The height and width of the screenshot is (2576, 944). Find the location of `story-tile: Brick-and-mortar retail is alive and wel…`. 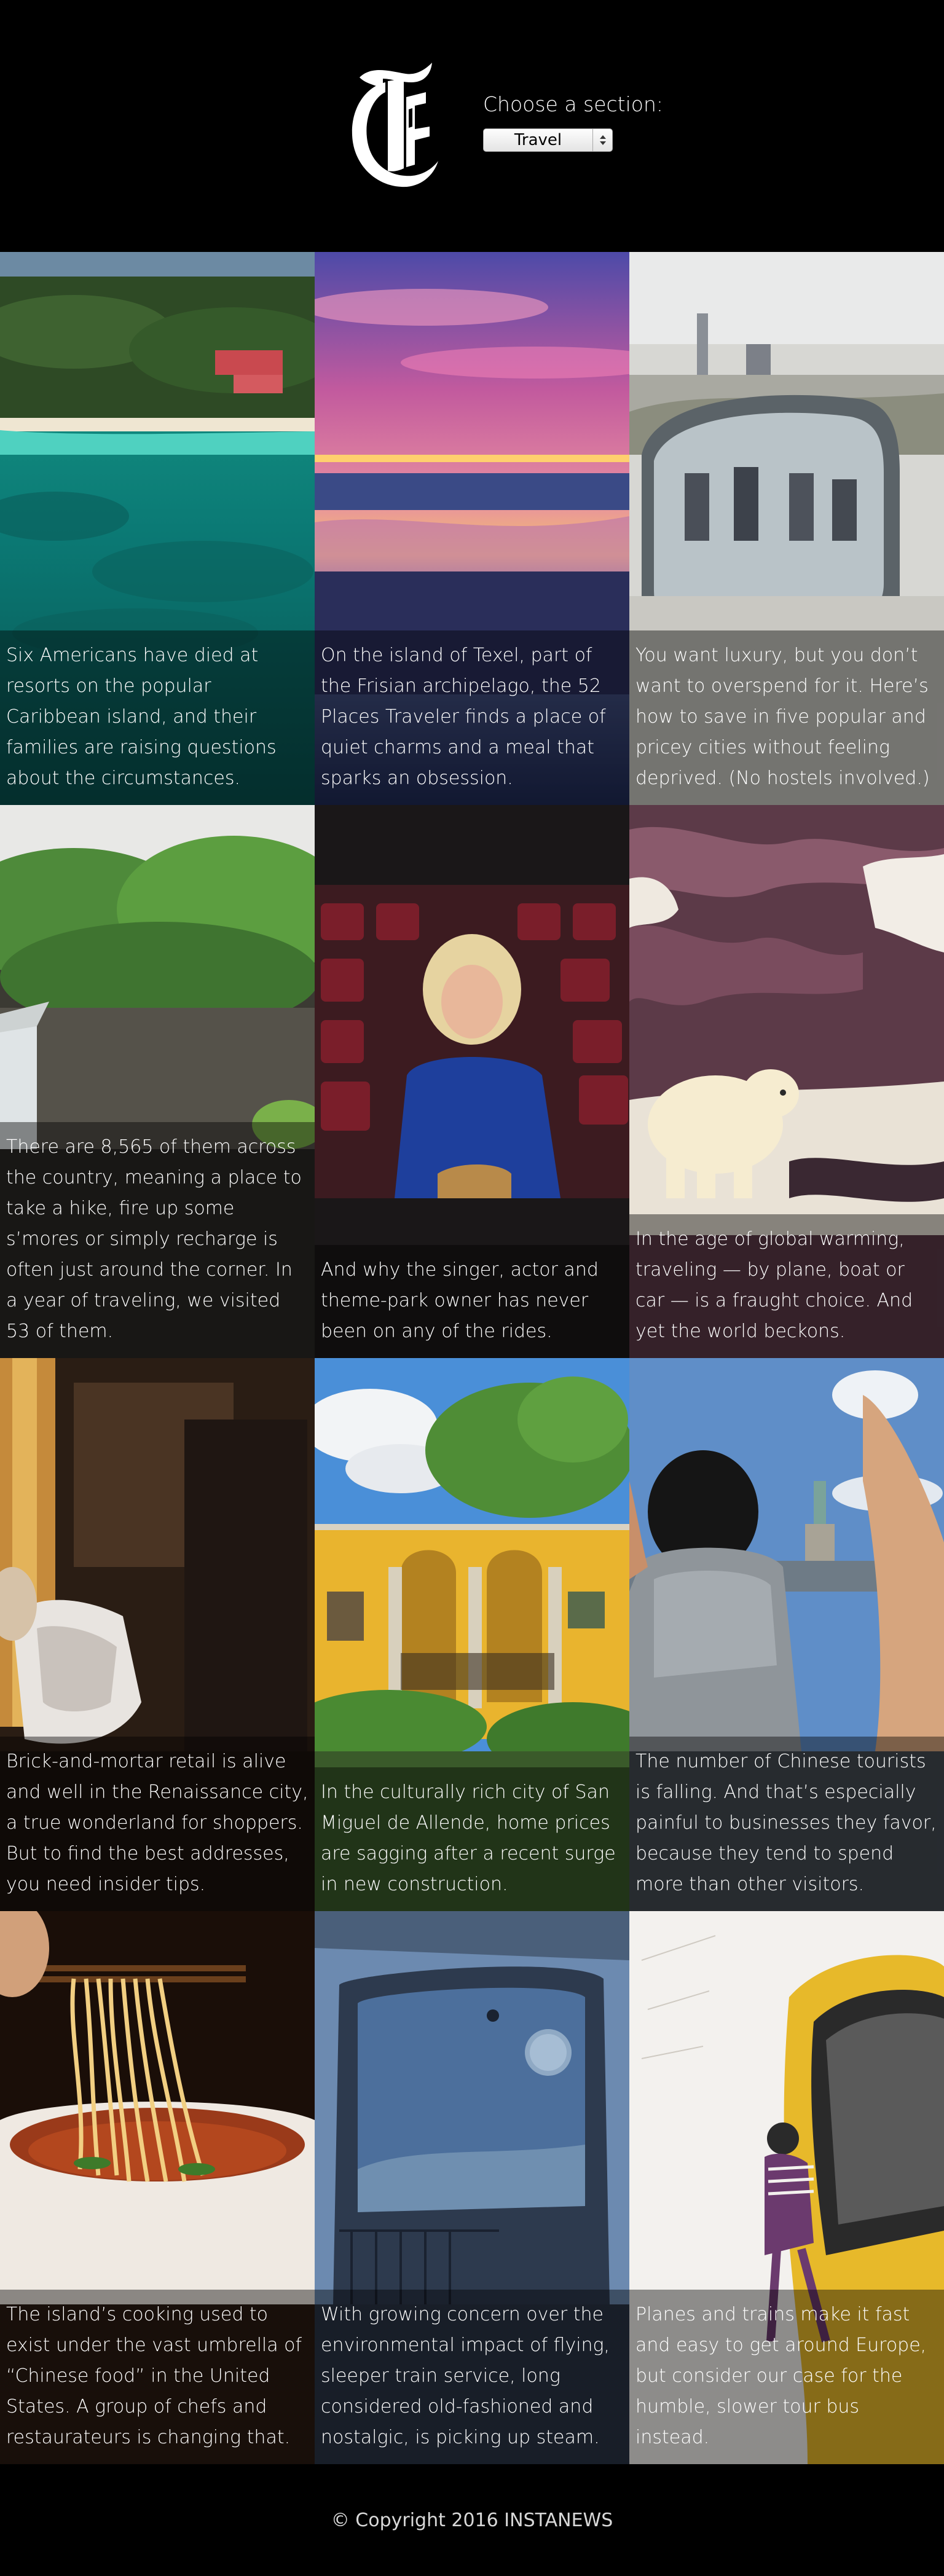

story-tile: Brick-and-mortar retail is alive and wel… is located at coordinates (158, 1634).